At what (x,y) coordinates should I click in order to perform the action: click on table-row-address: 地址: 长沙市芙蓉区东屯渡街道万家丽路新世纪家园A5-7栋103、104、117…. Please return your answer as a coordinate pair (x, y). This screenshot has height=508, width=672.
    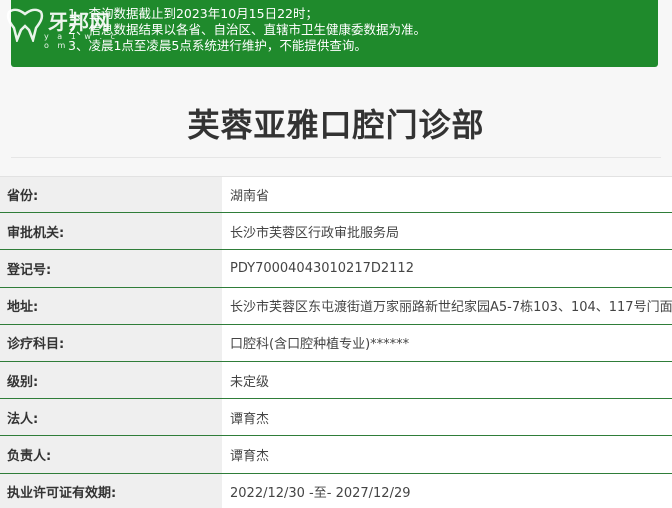
    Looking at the image, I should click on (336, 306).